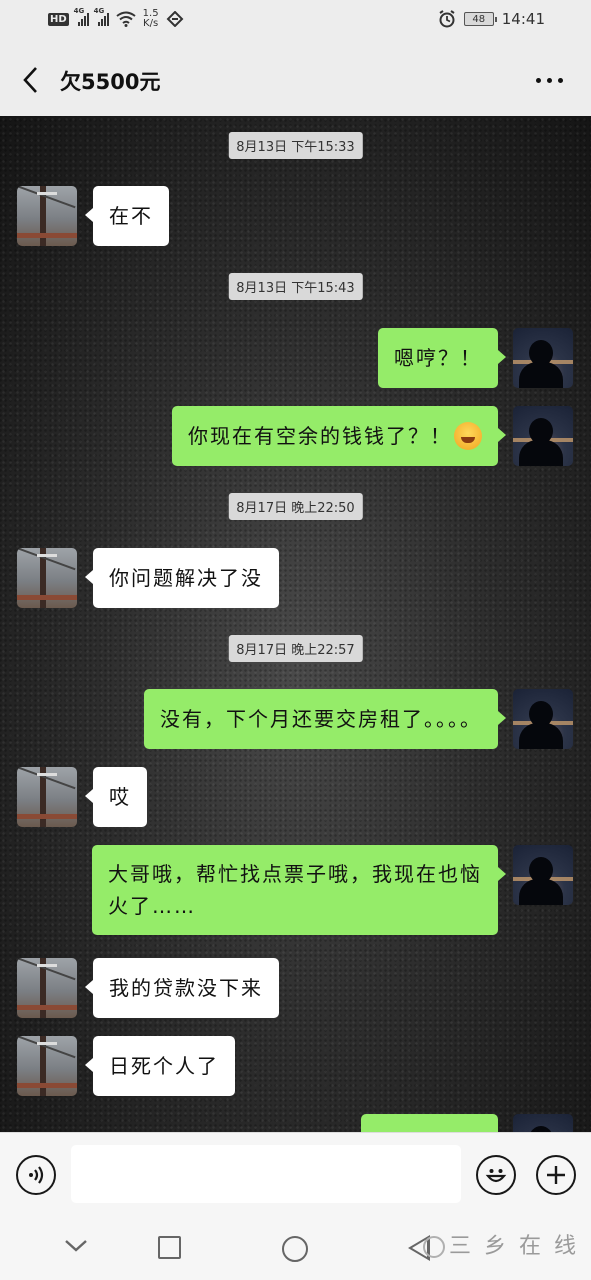  What do you see at coordinates (36, 1175) in the screenshot?
I see `voice-icon` at bounding box center [36, 1175].